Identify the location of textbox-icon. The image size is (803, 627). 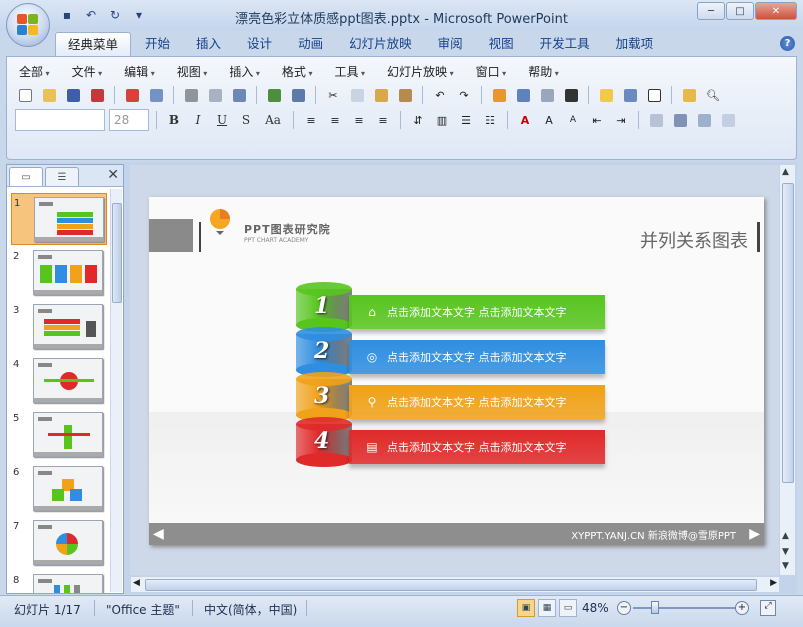
(654, 95).